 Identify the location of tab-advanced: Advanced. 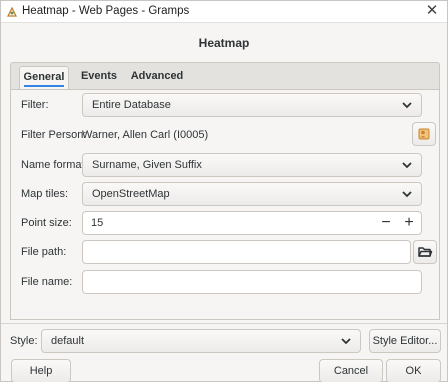
(157, 78).